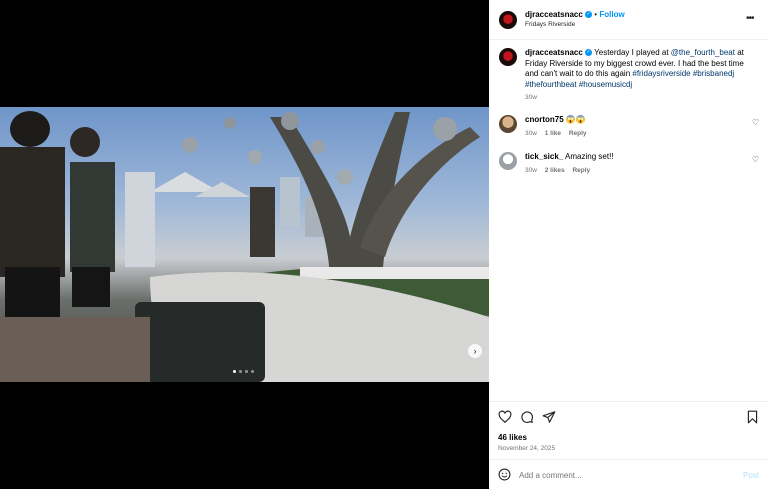 This screenshot has width=768, height=489. Describe the element at coordinates (751, 475) in the screenshot. I see `post-comment-button: Post` at that location.